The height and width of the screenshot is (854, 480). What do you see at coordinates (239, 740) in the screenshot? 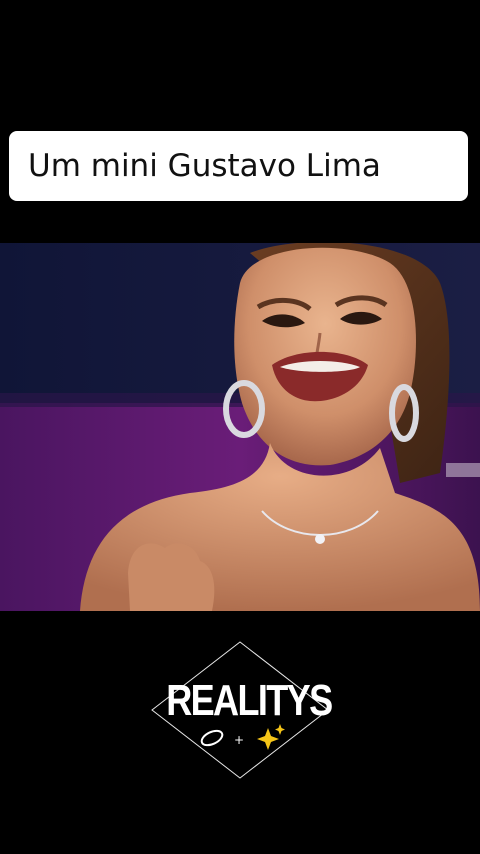
I see `plus-icon: +` at bounding box center [239, 740].